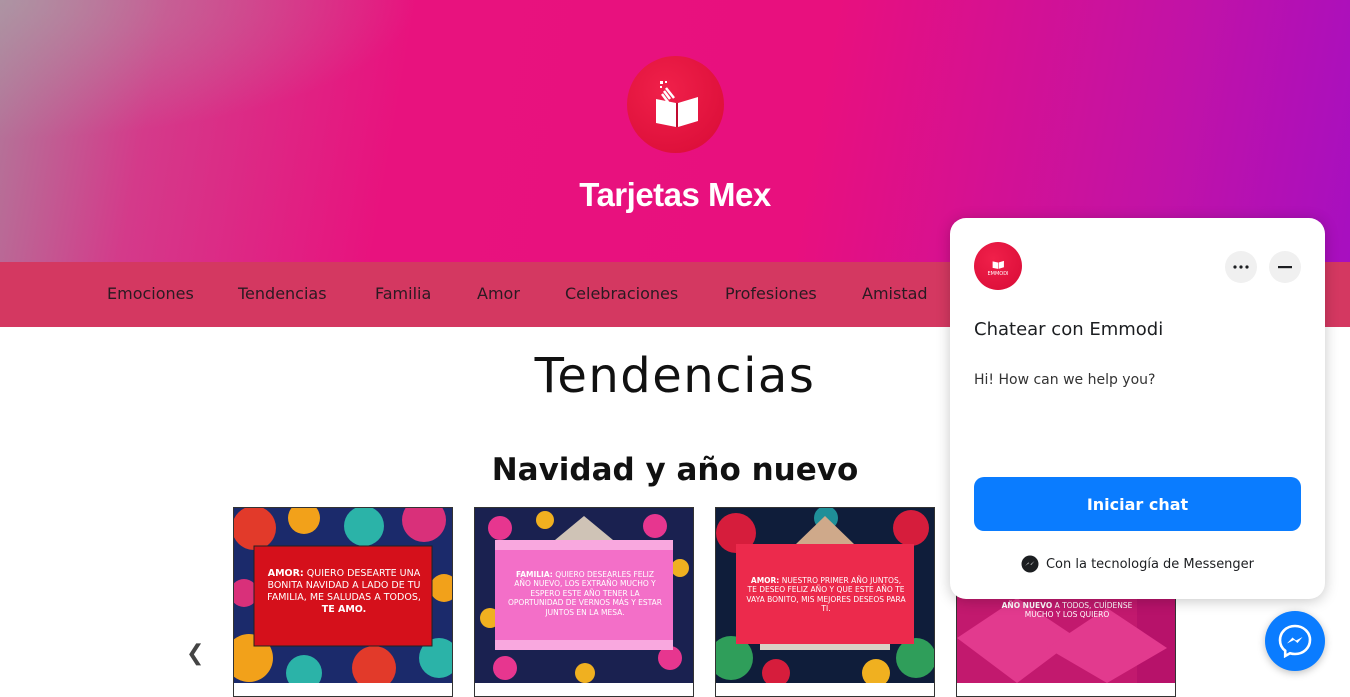 The height and width of the screenshot is (697, 1350). I want to click on site-logo, so click(675, 104).